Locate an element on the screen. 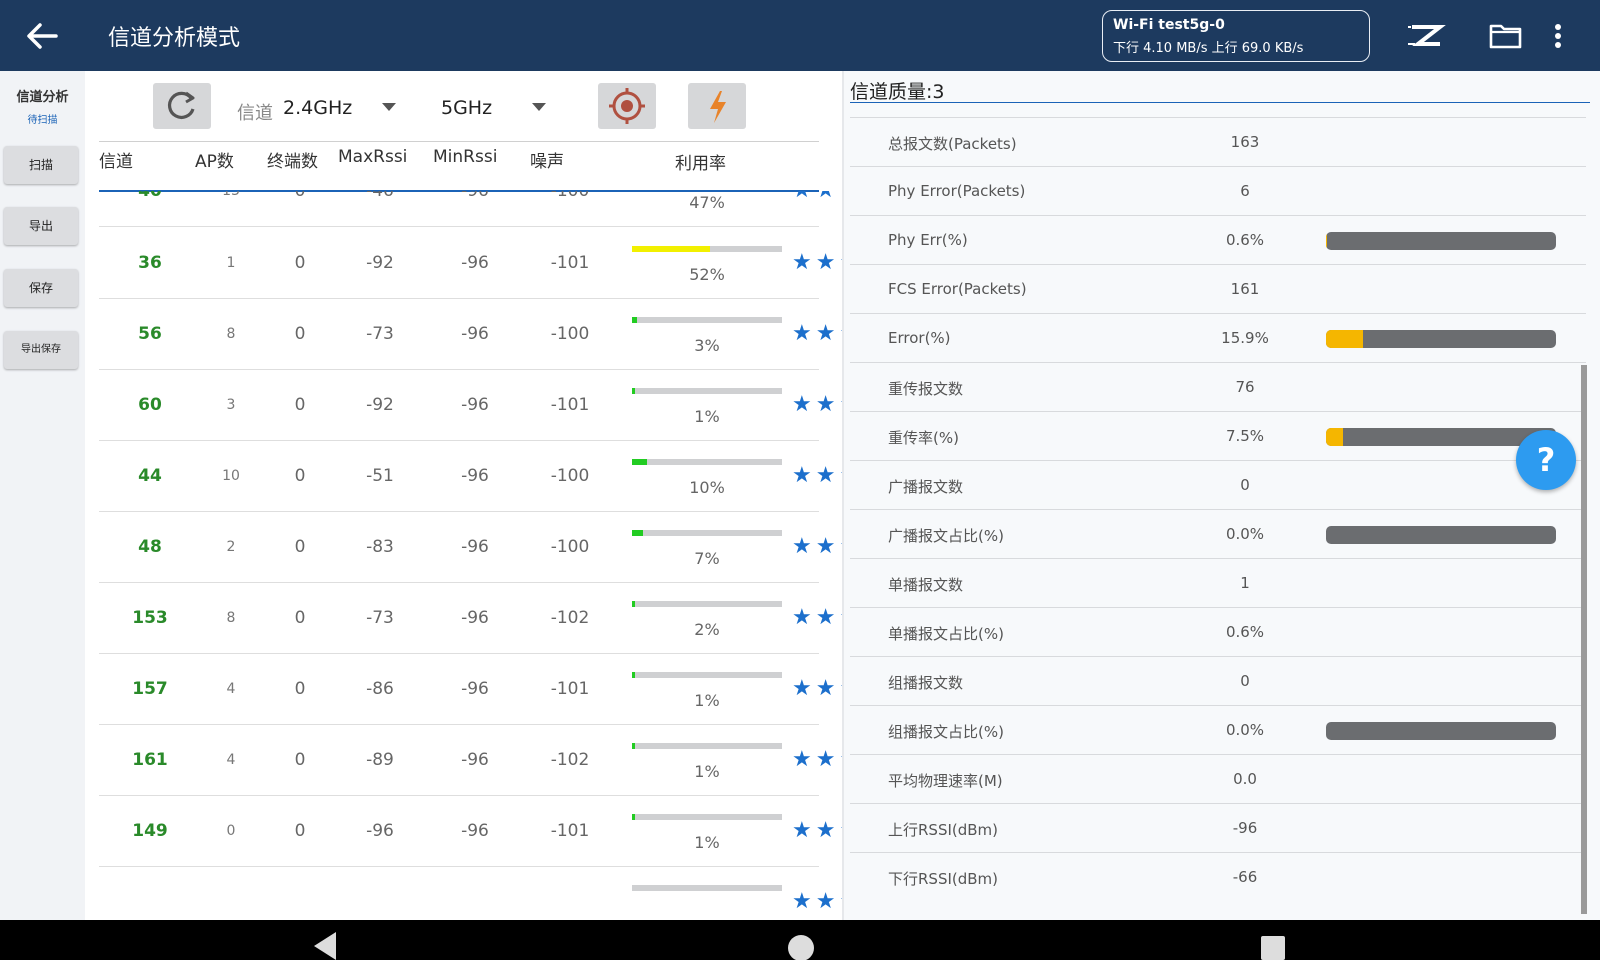 Image resolution: width=1600 pixels, height=960 pixels. nav-back-icon is located at coordinates (325, 944).